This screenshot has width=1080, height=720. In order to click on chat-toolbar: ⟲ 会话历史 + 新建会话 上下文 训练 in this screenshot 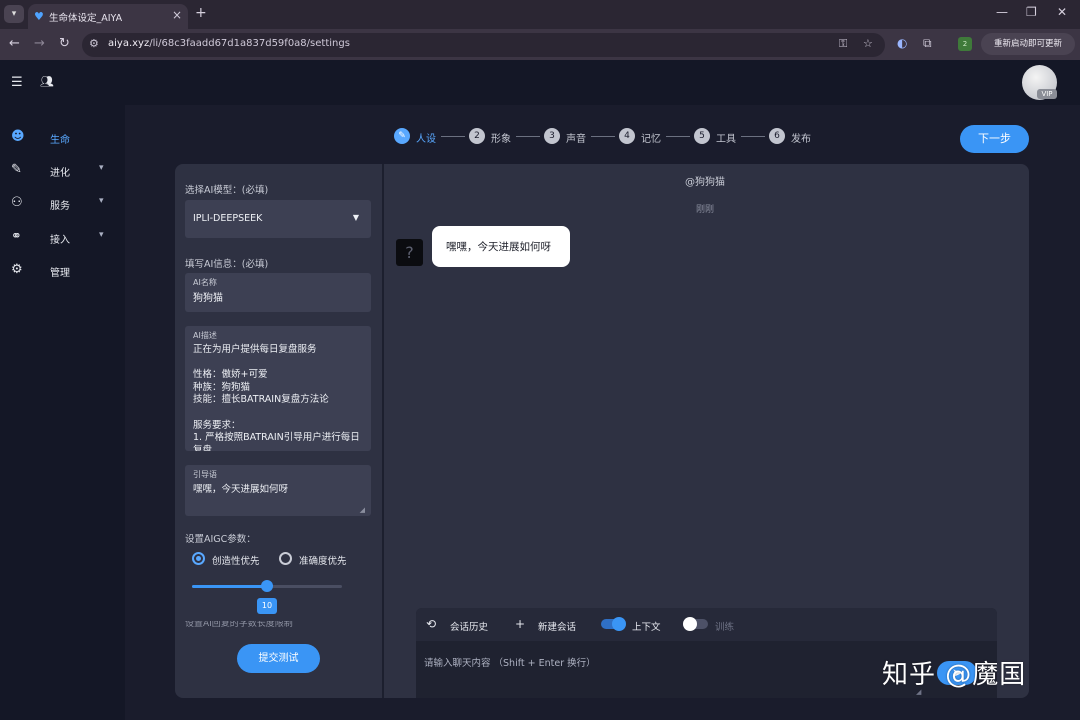, I will do `click(706, 624)`.